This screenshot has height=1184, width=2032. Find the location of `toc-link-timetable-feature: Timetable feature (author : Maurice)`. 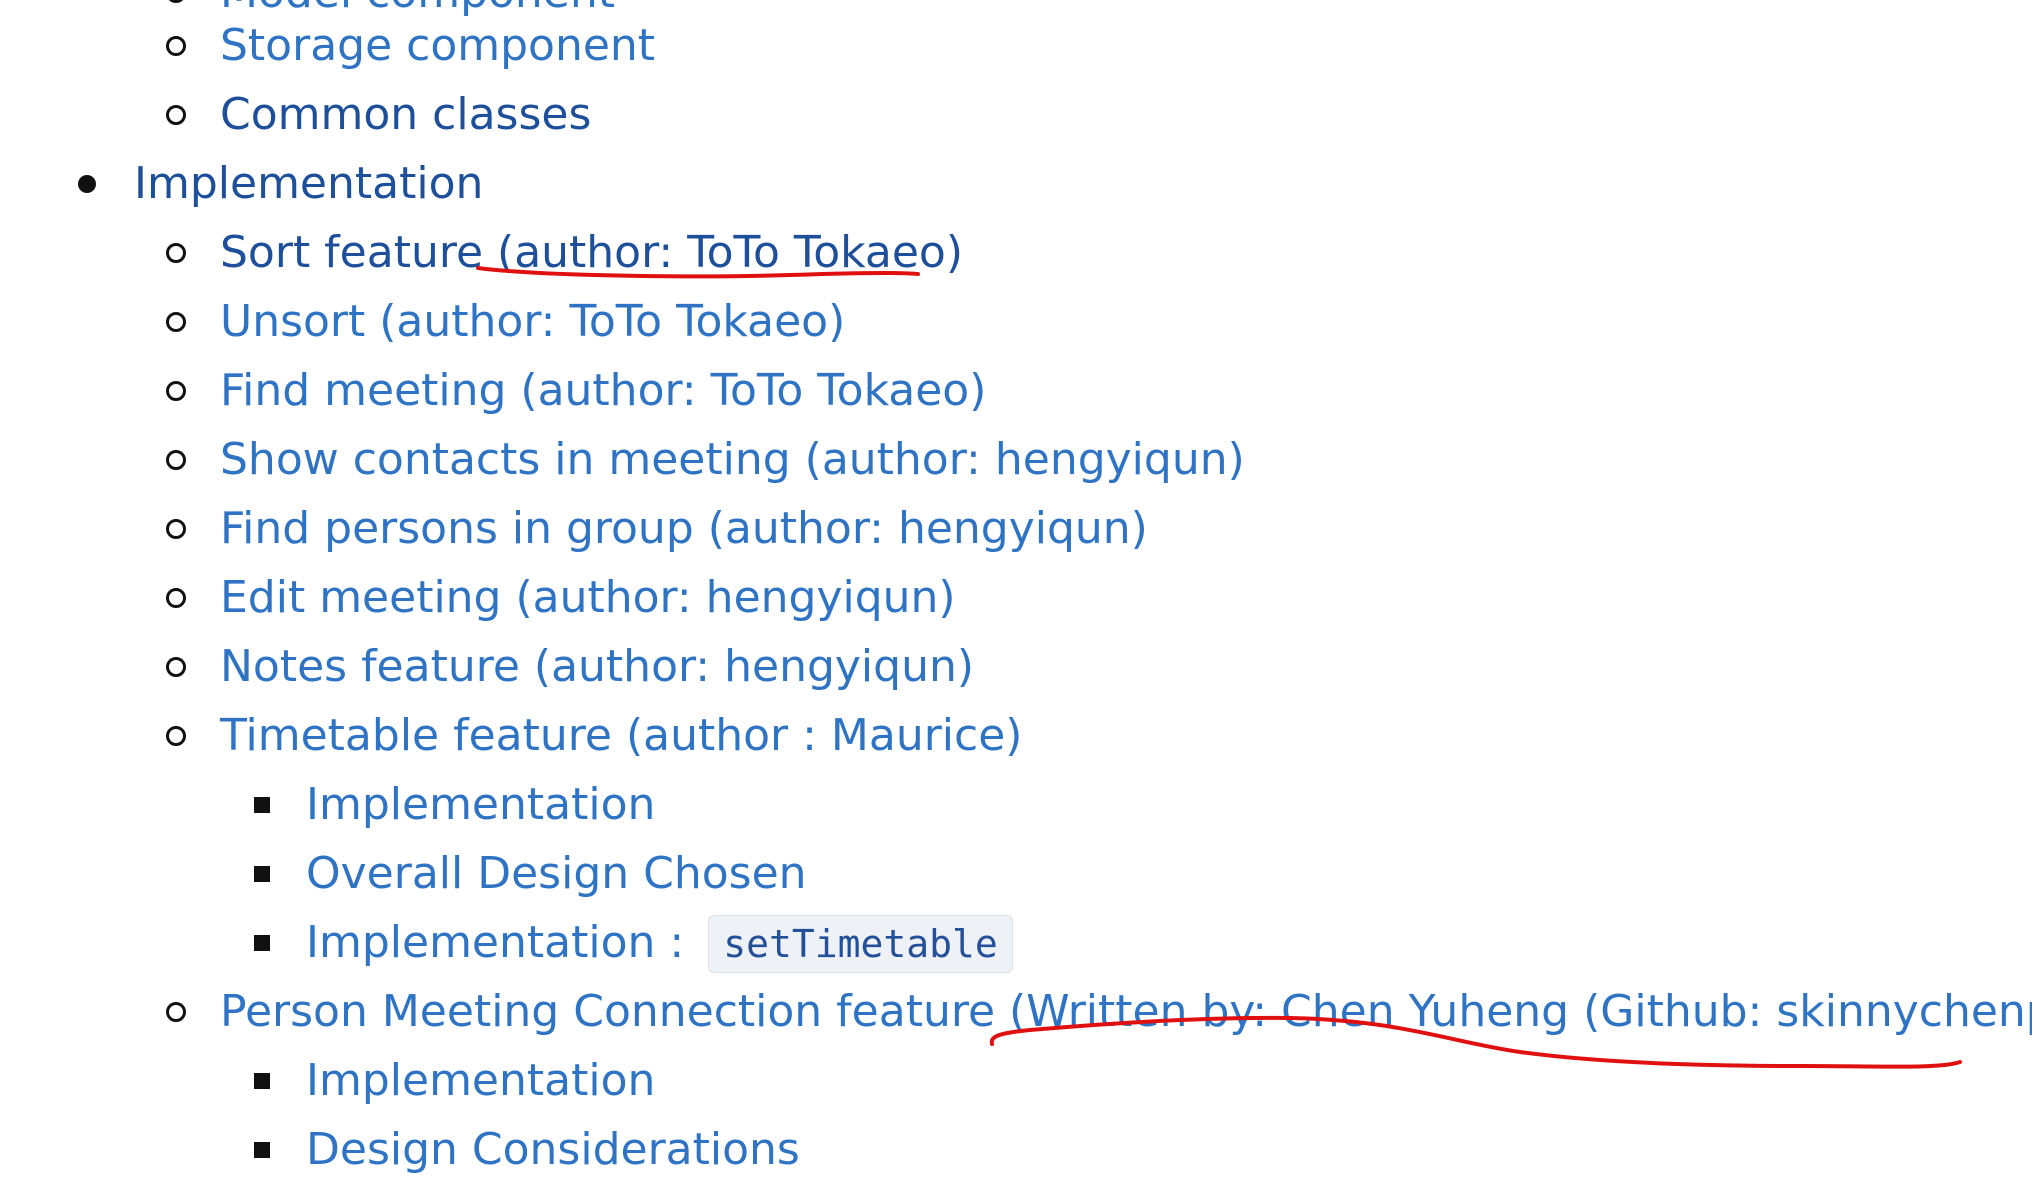

toc-link-timetable-feature: Timetable feature (author : Maurice) is located at coordinates (621, 735).